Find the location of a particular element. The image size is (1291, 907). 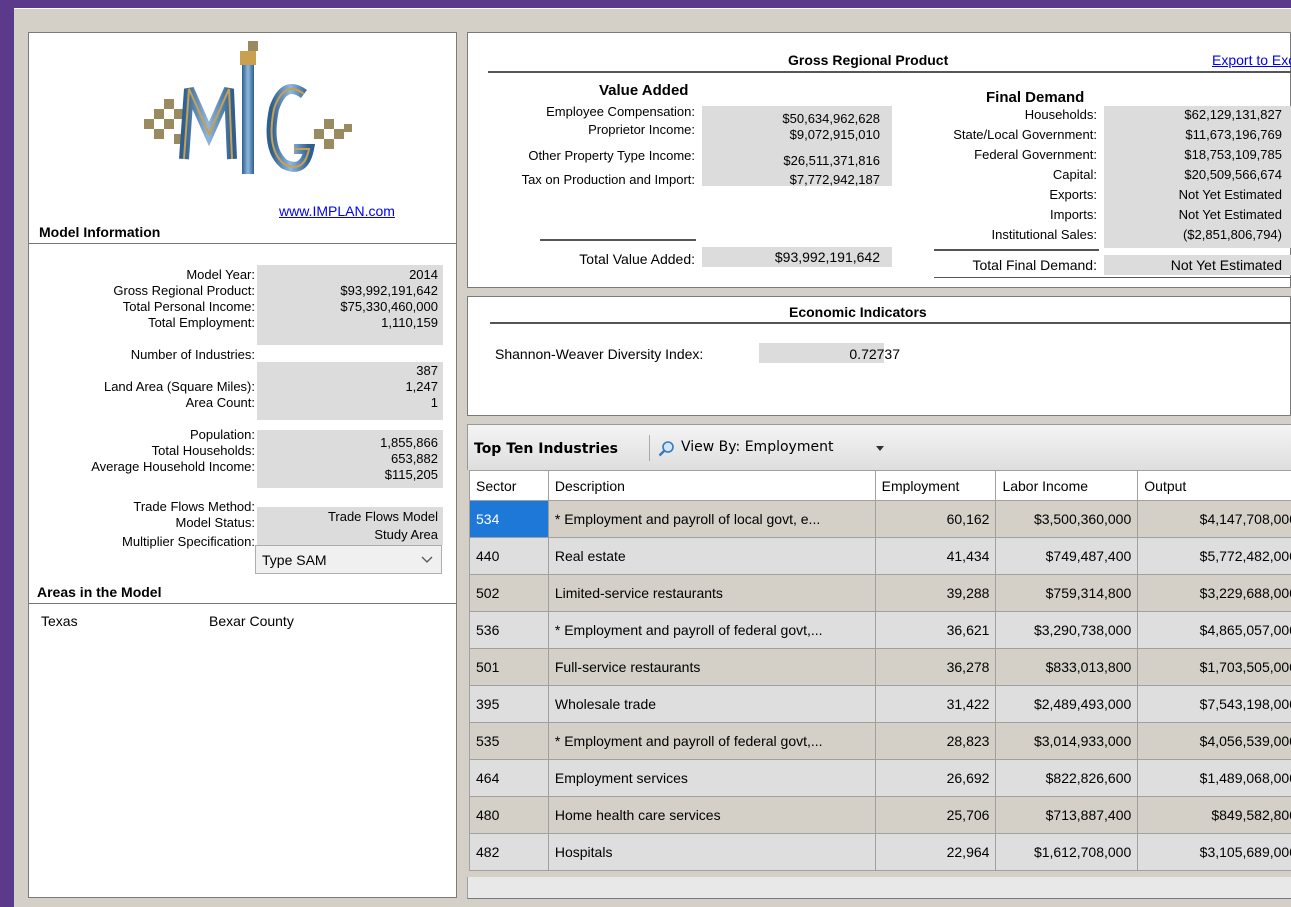

sector-cell: 501 is located at coordinates (509, 667).